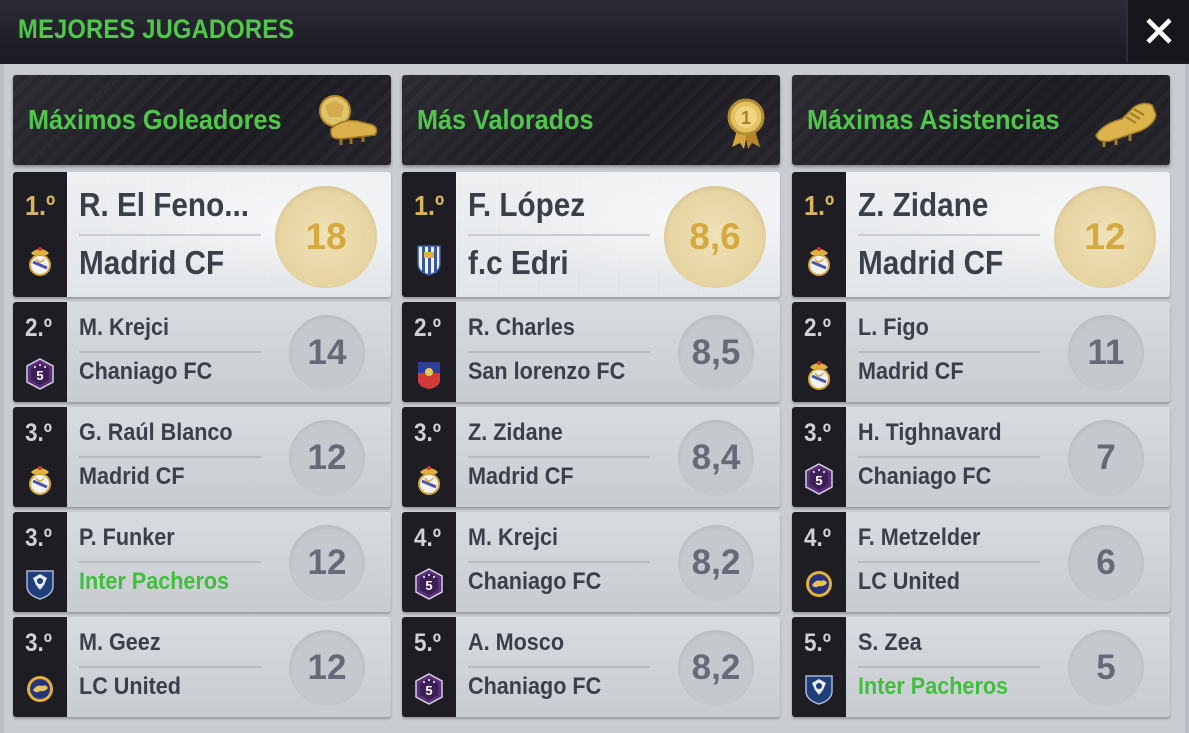 The width and height of the screenshot is (1189, 733). I want to click on player-name: H. Tighnavard, so click(930, 432).